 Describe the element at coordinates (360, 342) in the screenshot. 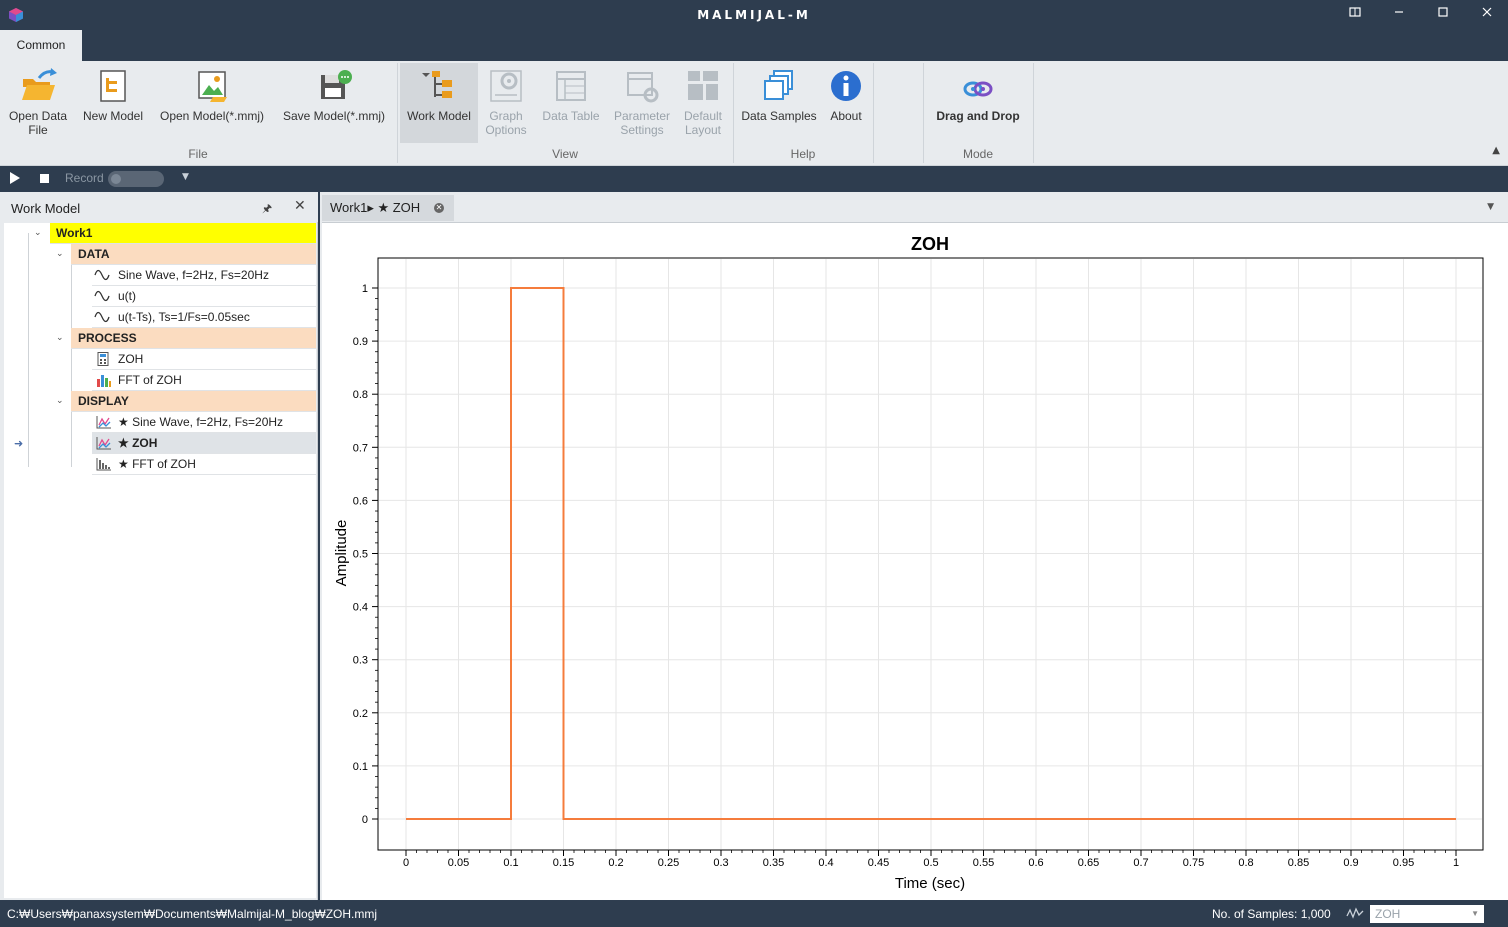

I see `y-tick-label: 0.9` at that location.